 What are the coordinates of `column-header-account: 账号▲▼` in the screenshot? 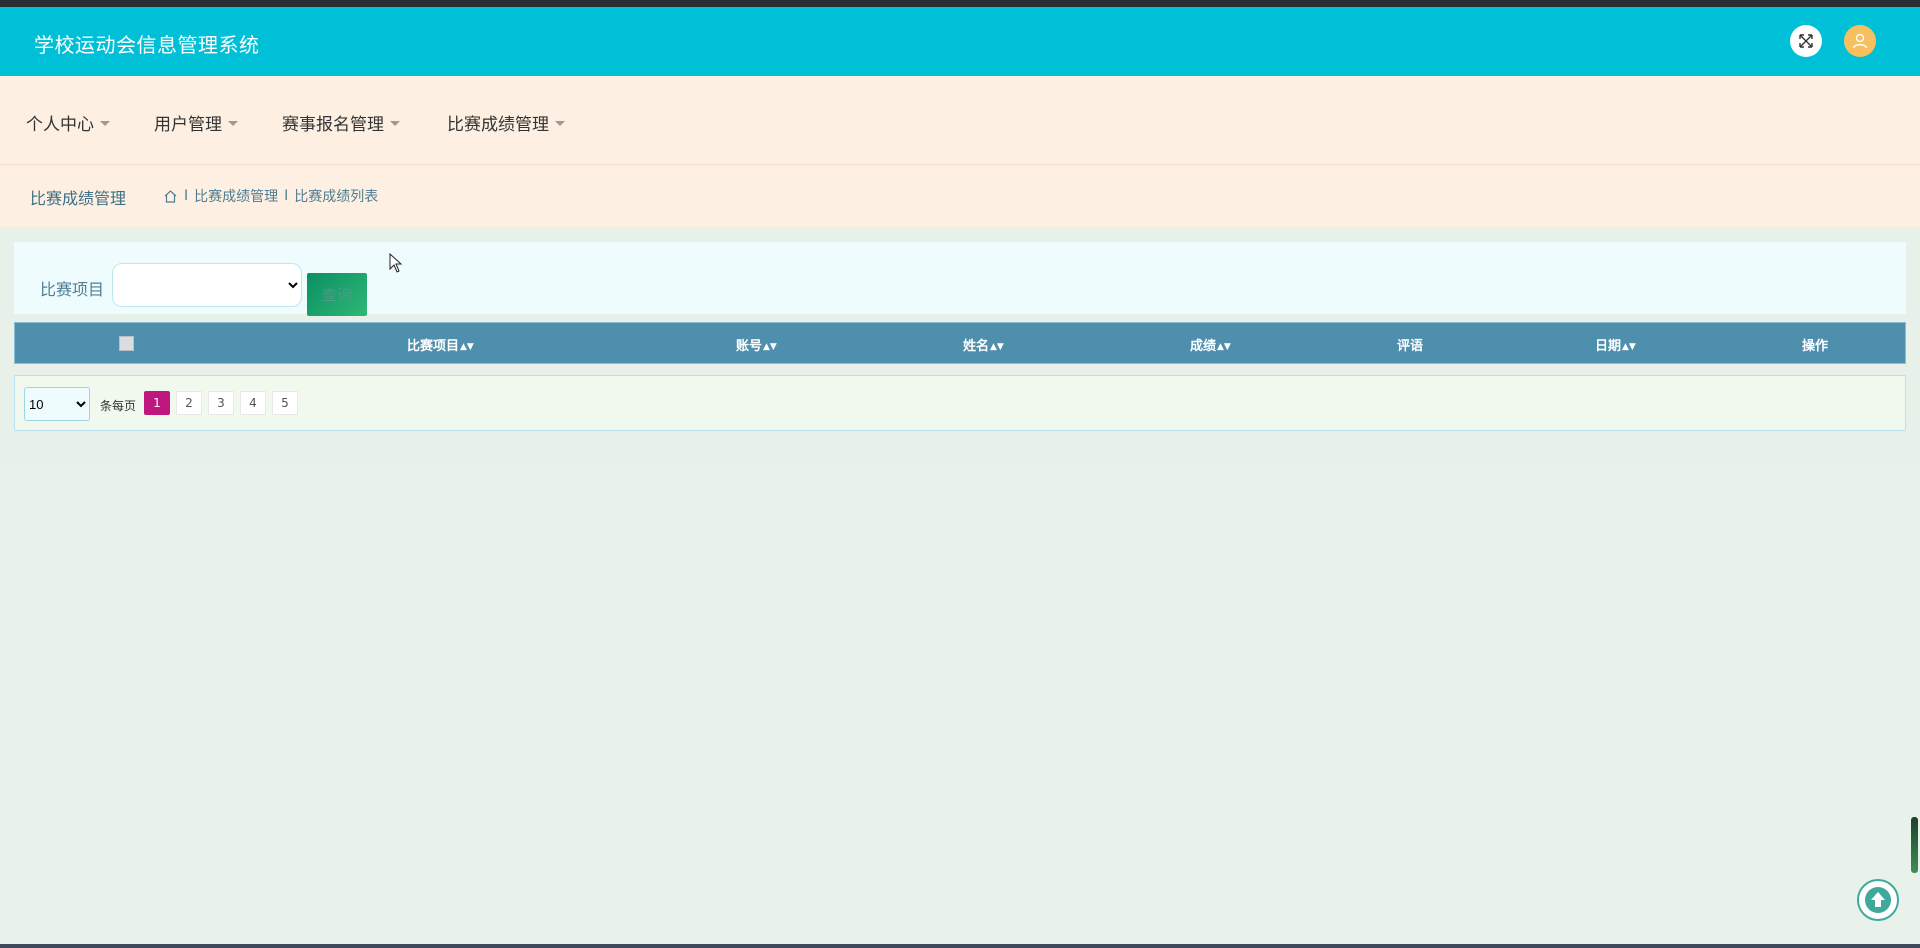 It's located at (756, 344).